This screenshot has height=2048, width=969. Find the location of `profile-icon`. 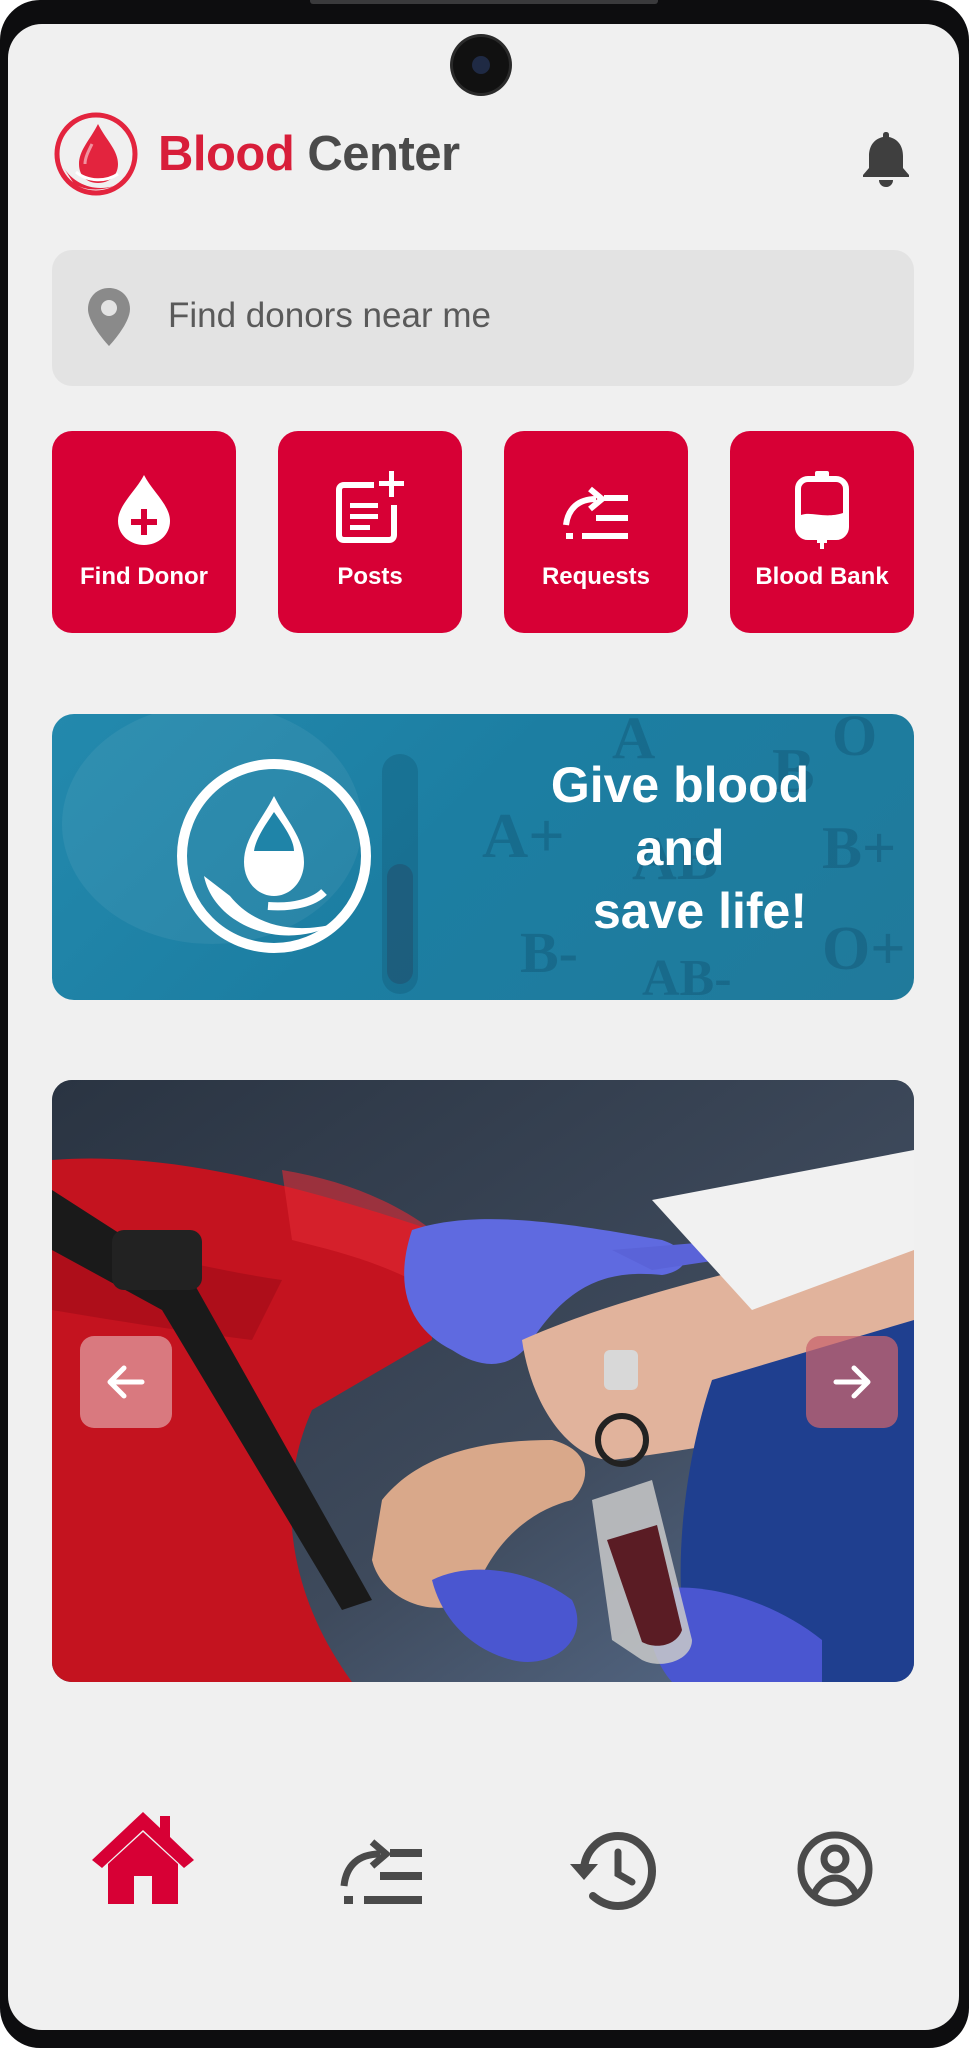

profile-icon is located at coordinates (835, 1869).